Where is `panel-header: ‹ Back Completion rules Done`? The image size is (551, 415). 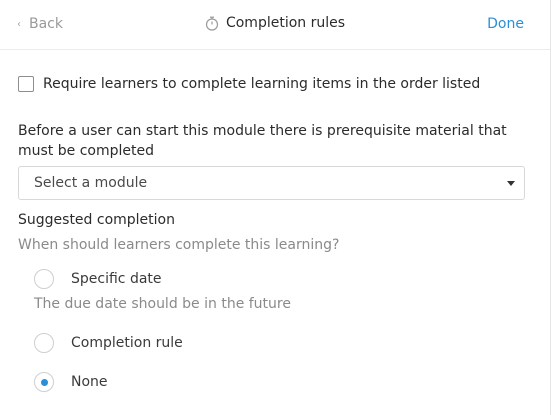 panel-header: ‹ Back Completion rules Done is located at coordinates (275, 25).